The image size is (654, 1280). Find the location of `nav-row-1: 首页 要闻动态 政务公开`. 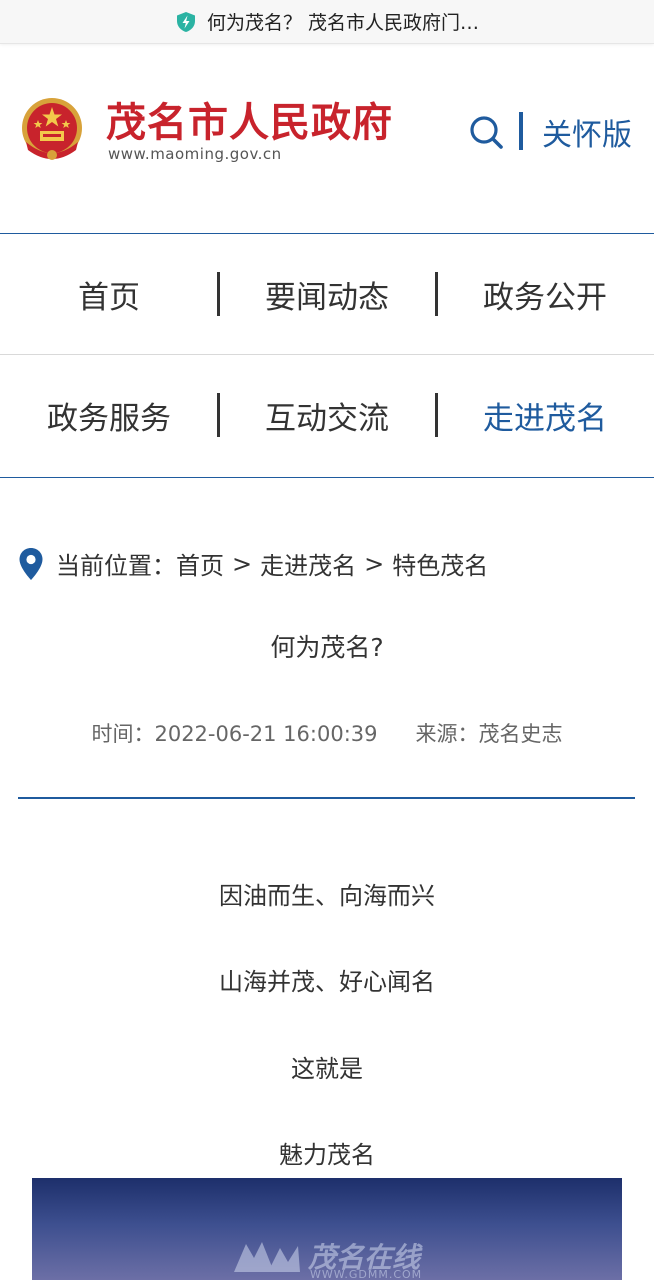

nav-row-1: 首页 要闻动态 政务公开 is located at coordinates (327, 294).